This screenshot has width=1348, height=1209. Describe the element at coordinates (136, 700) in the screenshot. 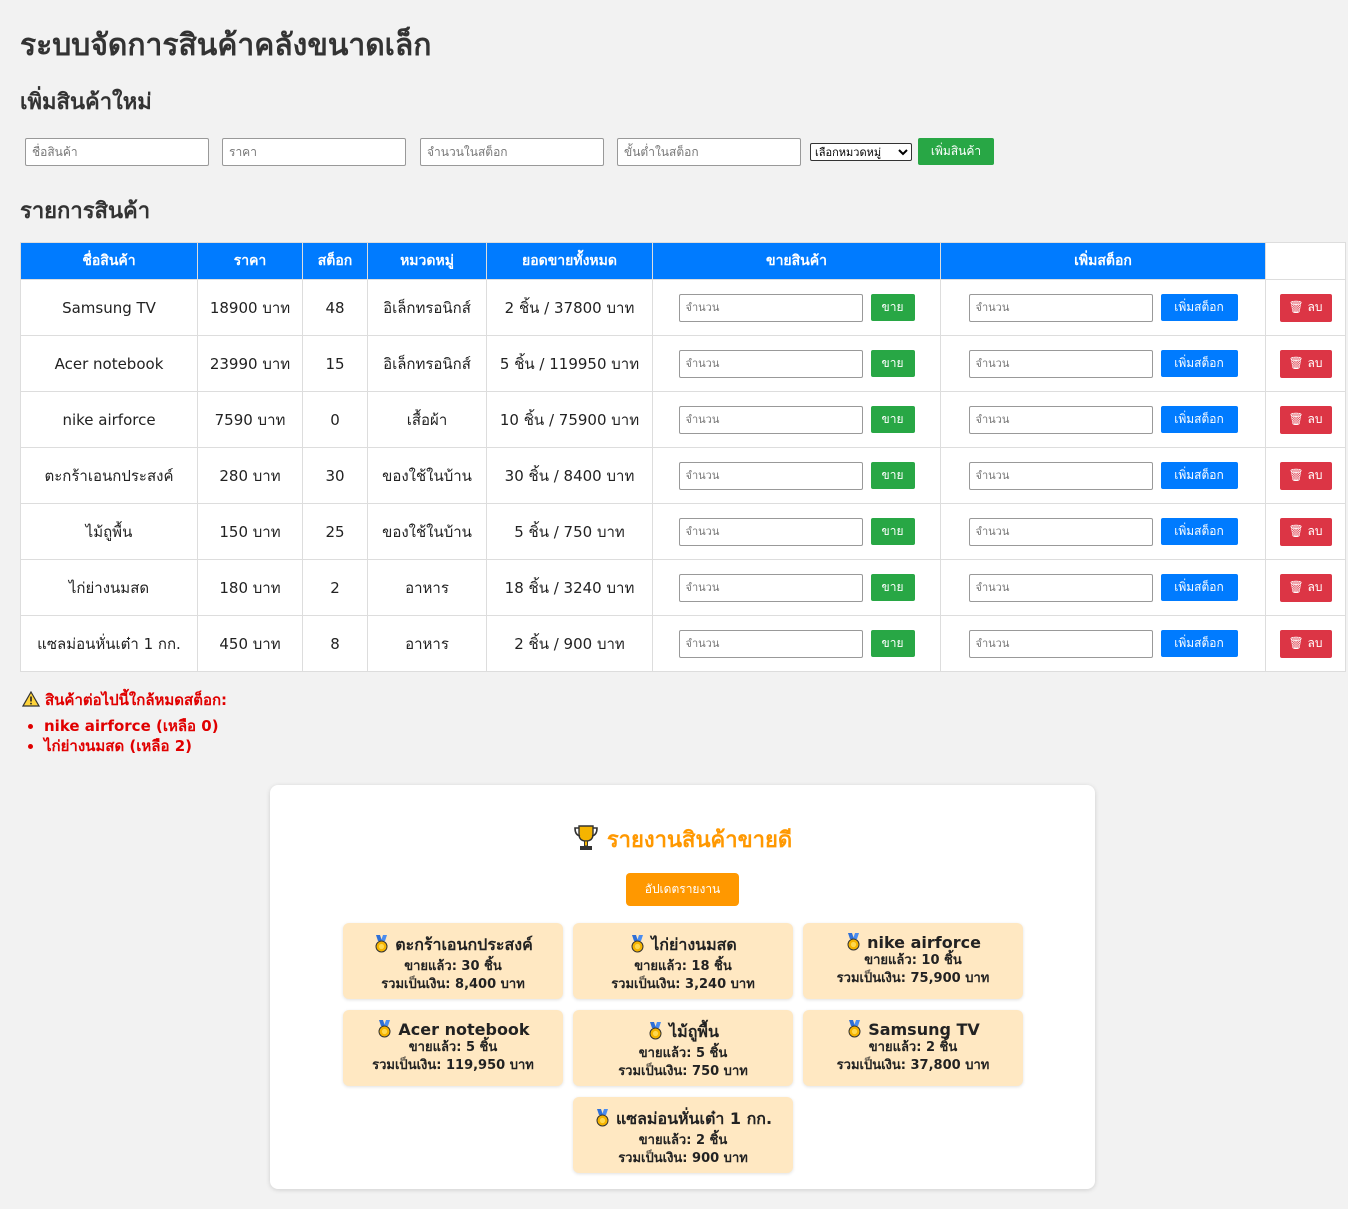

I see `low-stock-title: สินค้าต่อไปนี้ใกล้หมดสต็อก:` at that location.